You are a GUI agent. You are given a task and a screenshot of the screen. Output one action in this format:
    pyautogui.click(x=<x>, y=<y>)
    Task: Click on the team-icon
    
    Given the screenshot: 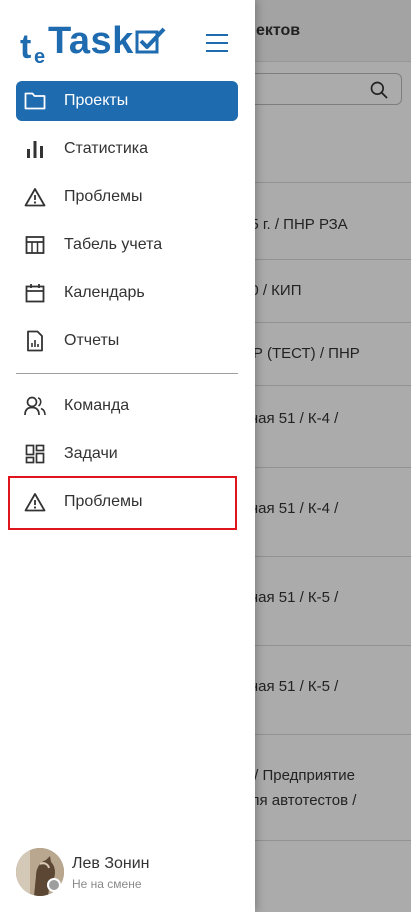 What is the action you would take?
    pyautogui.click(x=35, y=406)
    